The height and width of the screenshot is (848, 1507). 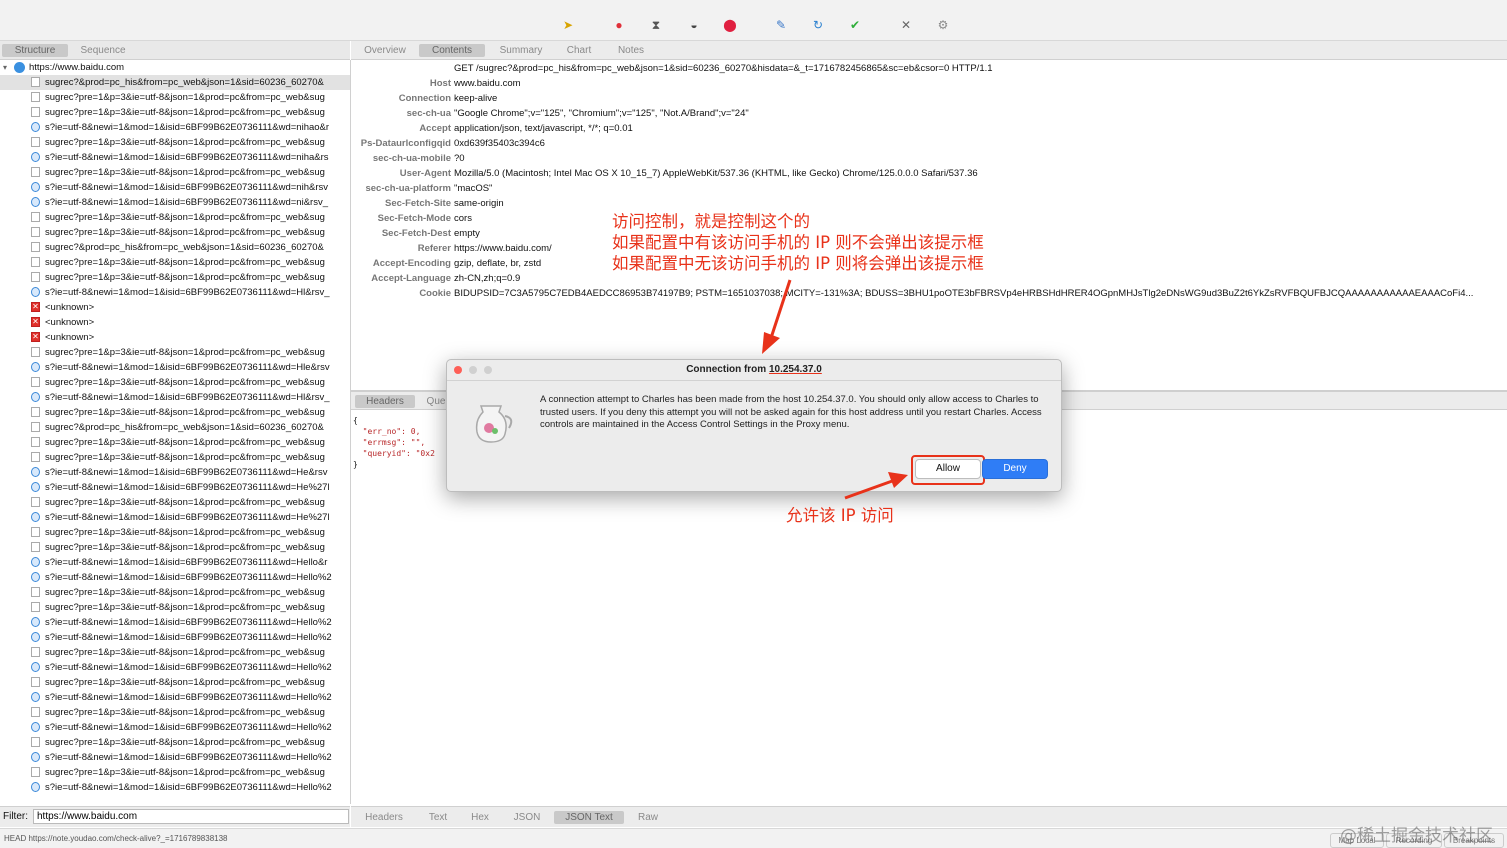 I want to click on tab-contents: Contents, so click(x=452, y=50).